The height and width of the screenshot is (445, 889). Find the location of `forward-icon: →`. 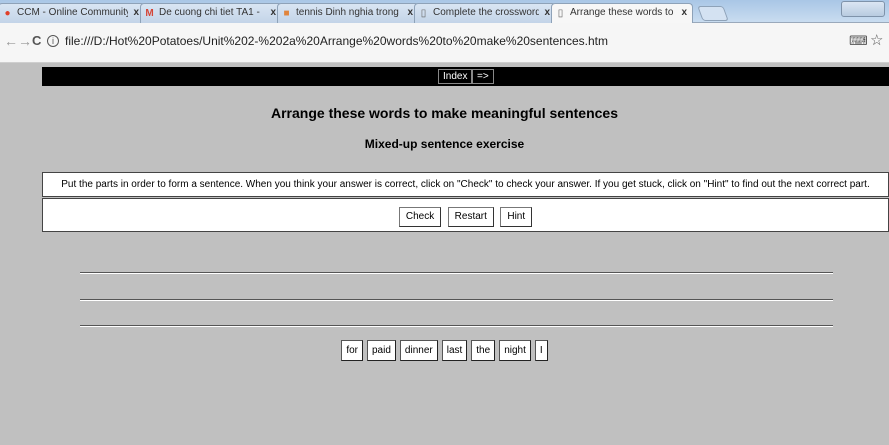

forward-icon: → is located at coordinates (25, 41).